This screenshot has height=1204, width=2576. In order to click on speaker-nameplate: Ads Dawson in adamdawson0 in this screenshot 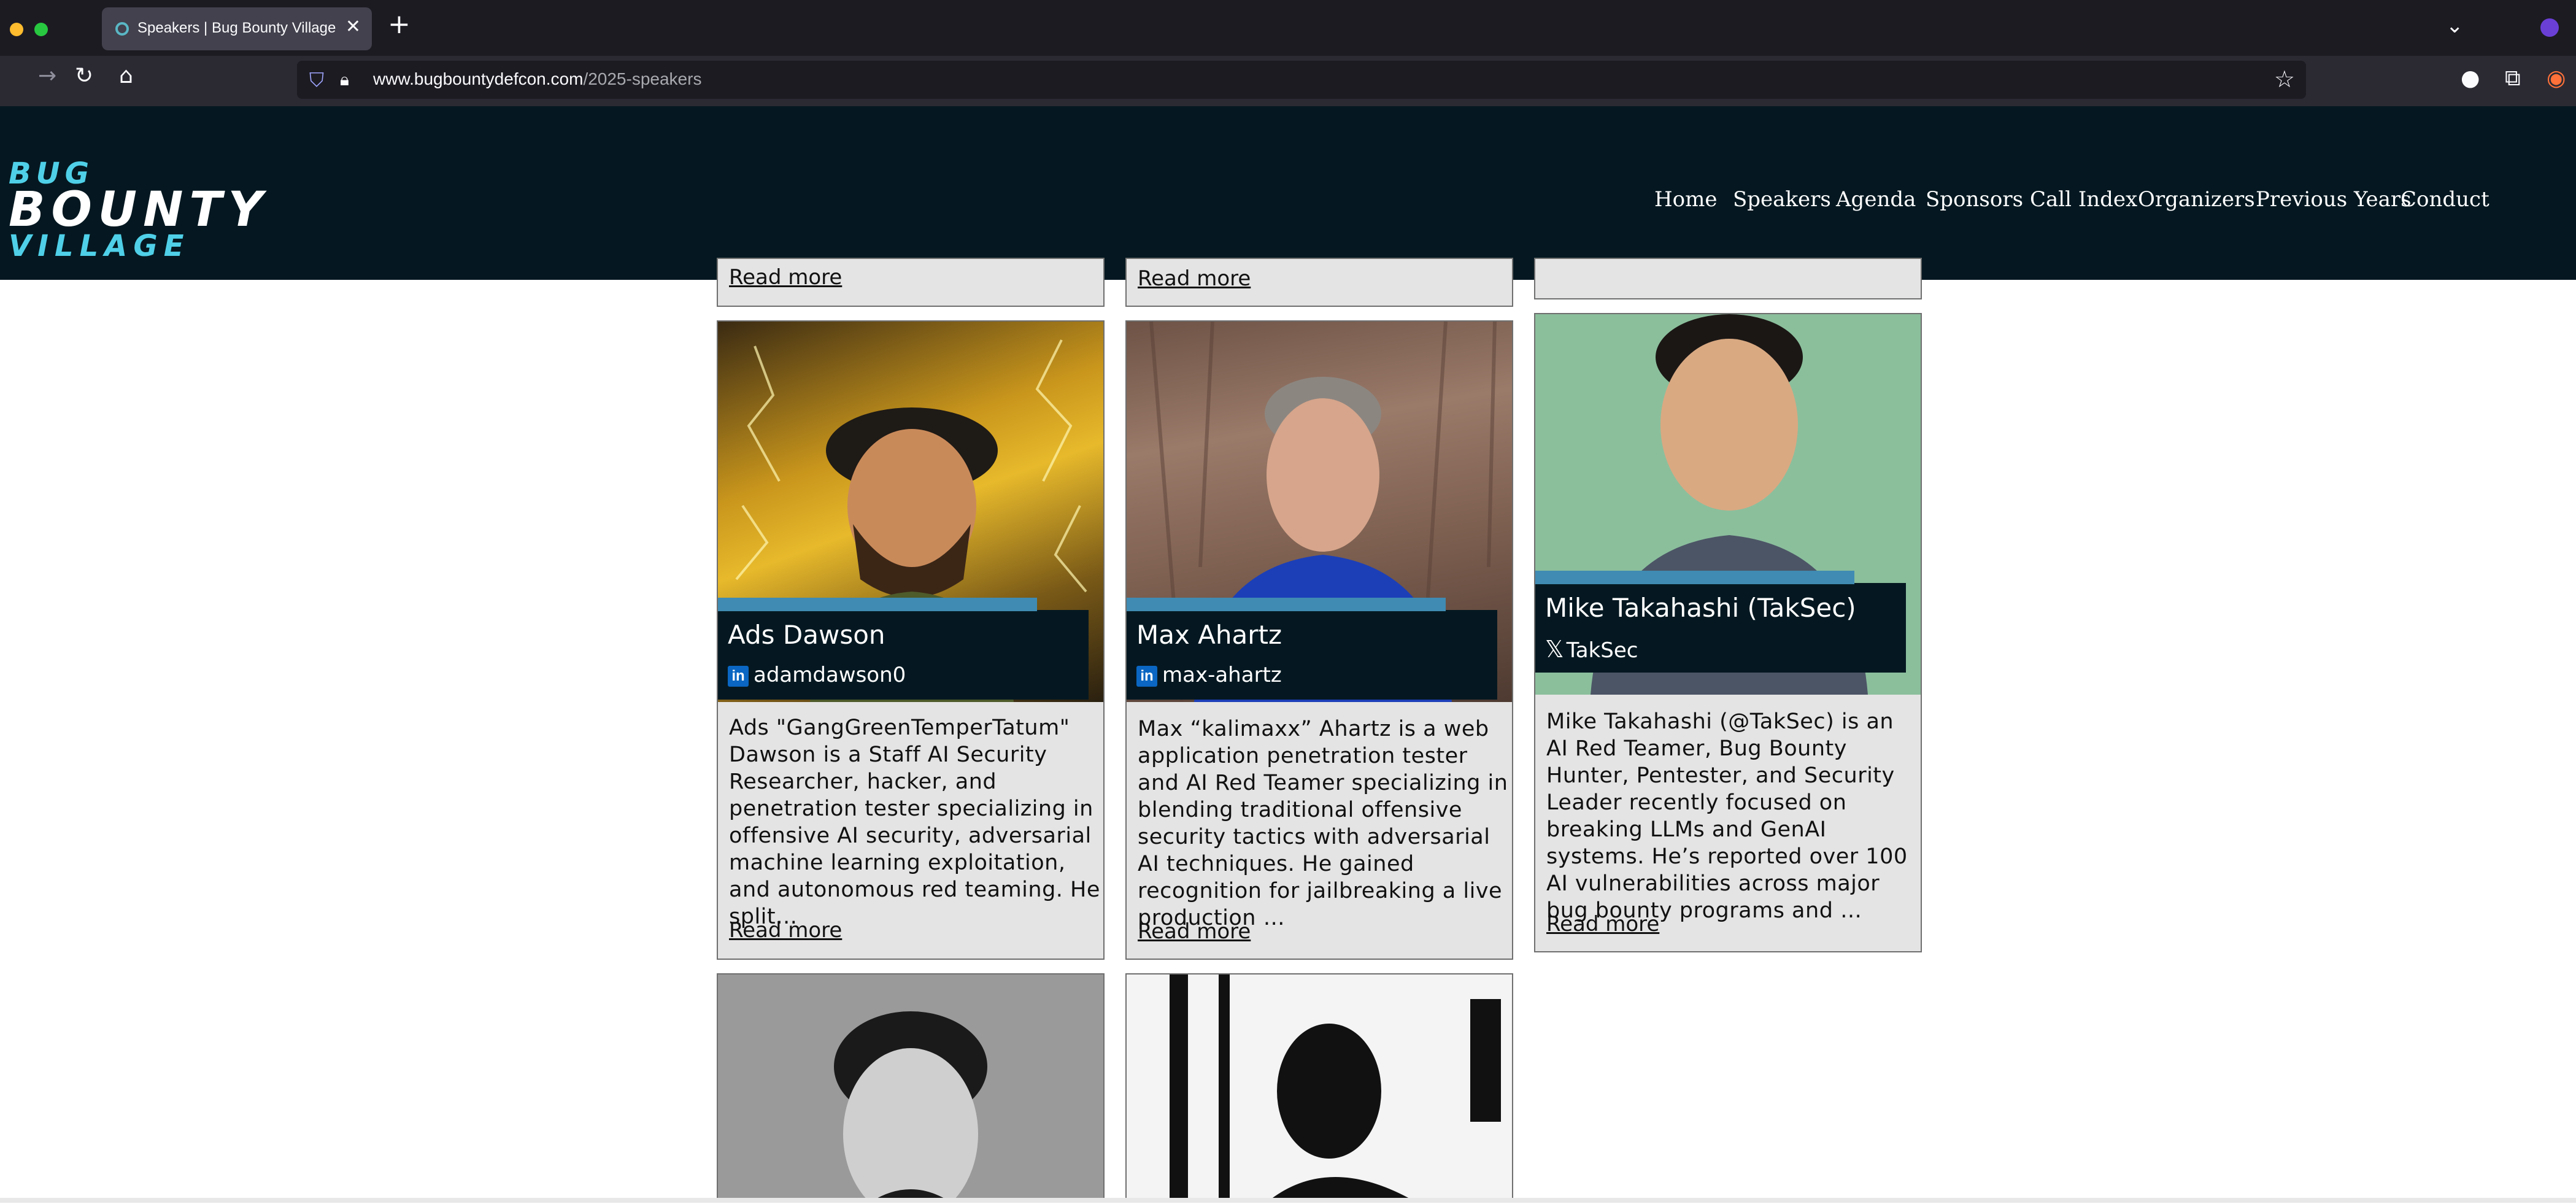, I will do `click(903, 649)`.